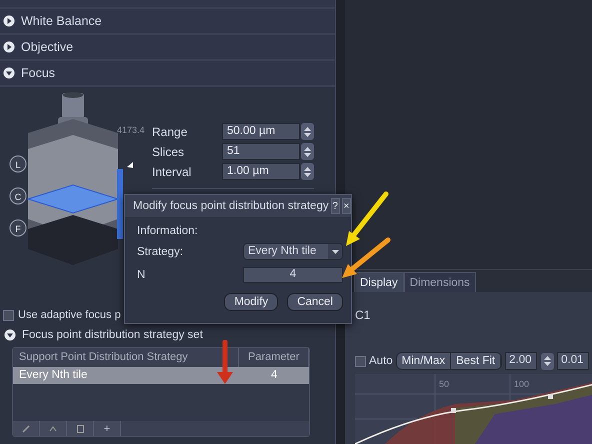 The image size is (592, 444). Describe the element at coordinates (18, 229) in the screenshot. I see `position-label: F` at that location.